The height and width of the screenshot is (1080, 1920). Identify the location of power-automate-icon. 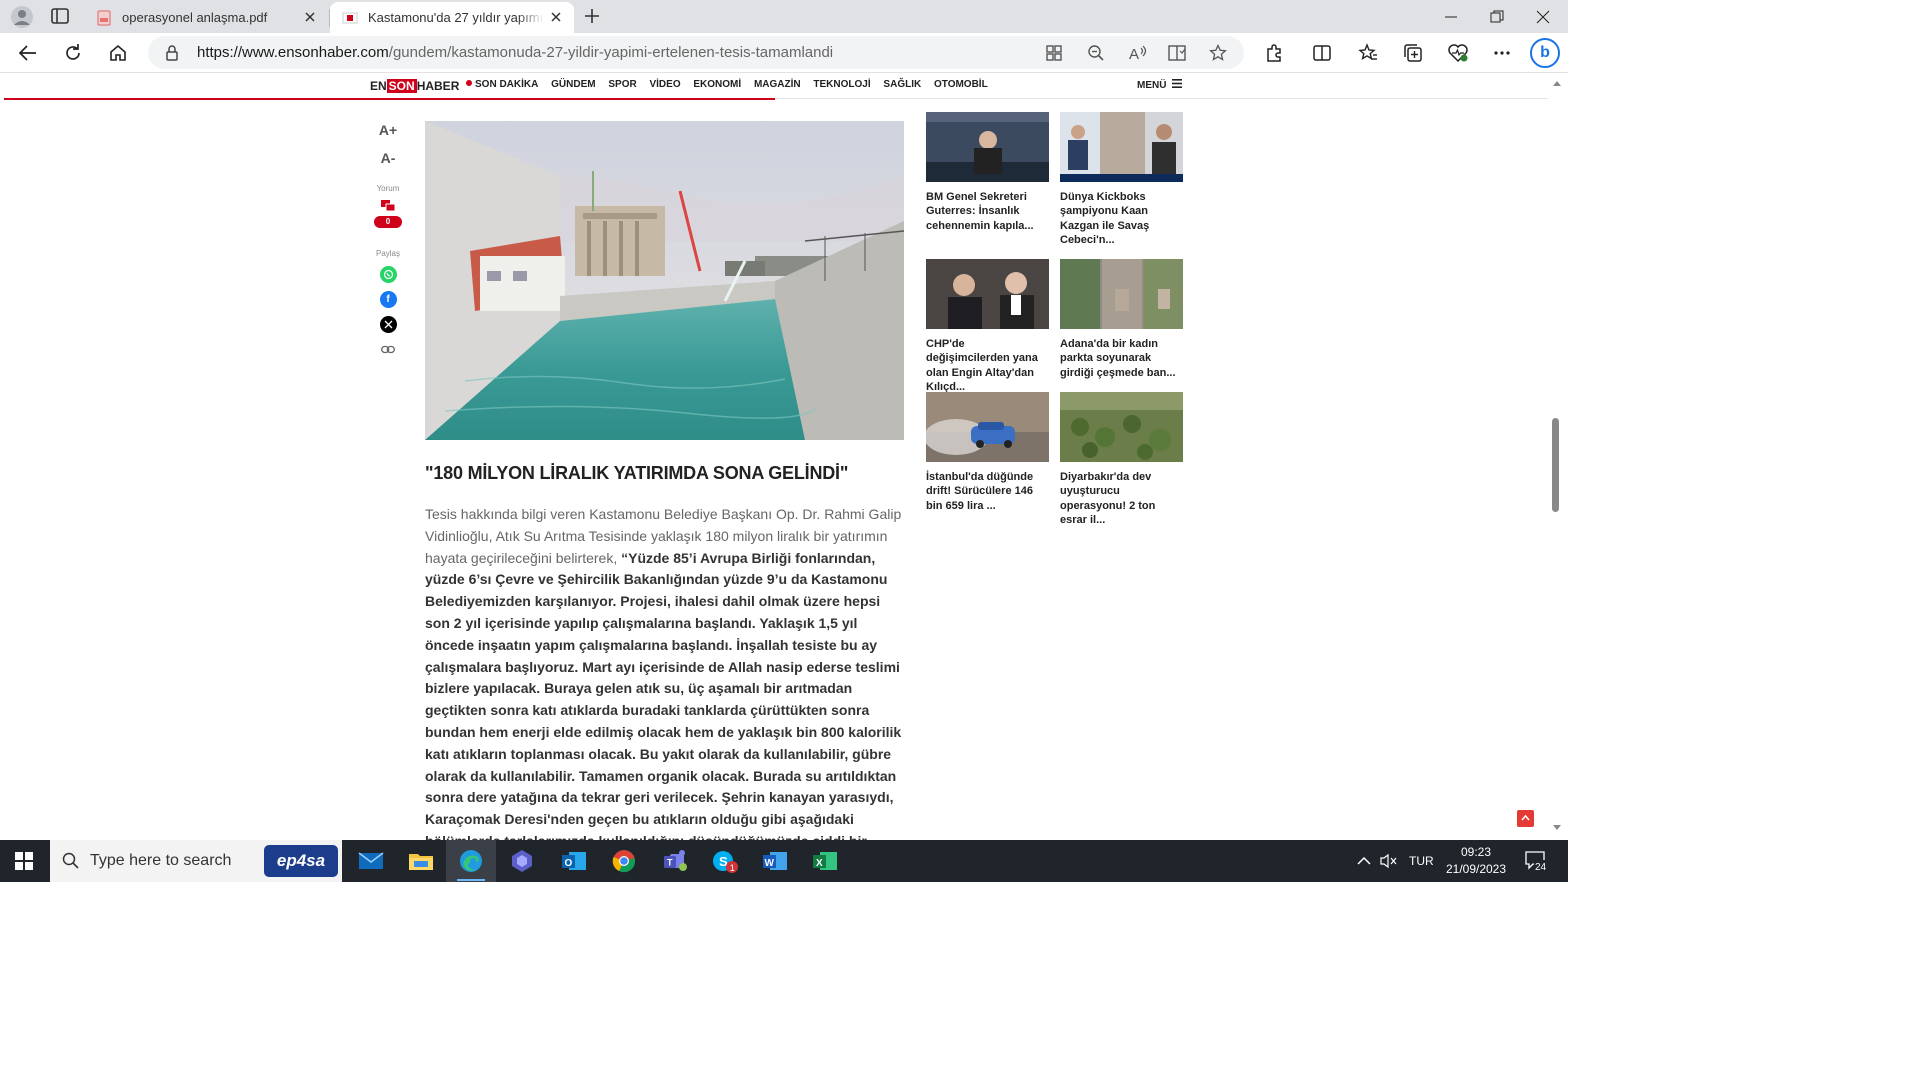
(522, 861).